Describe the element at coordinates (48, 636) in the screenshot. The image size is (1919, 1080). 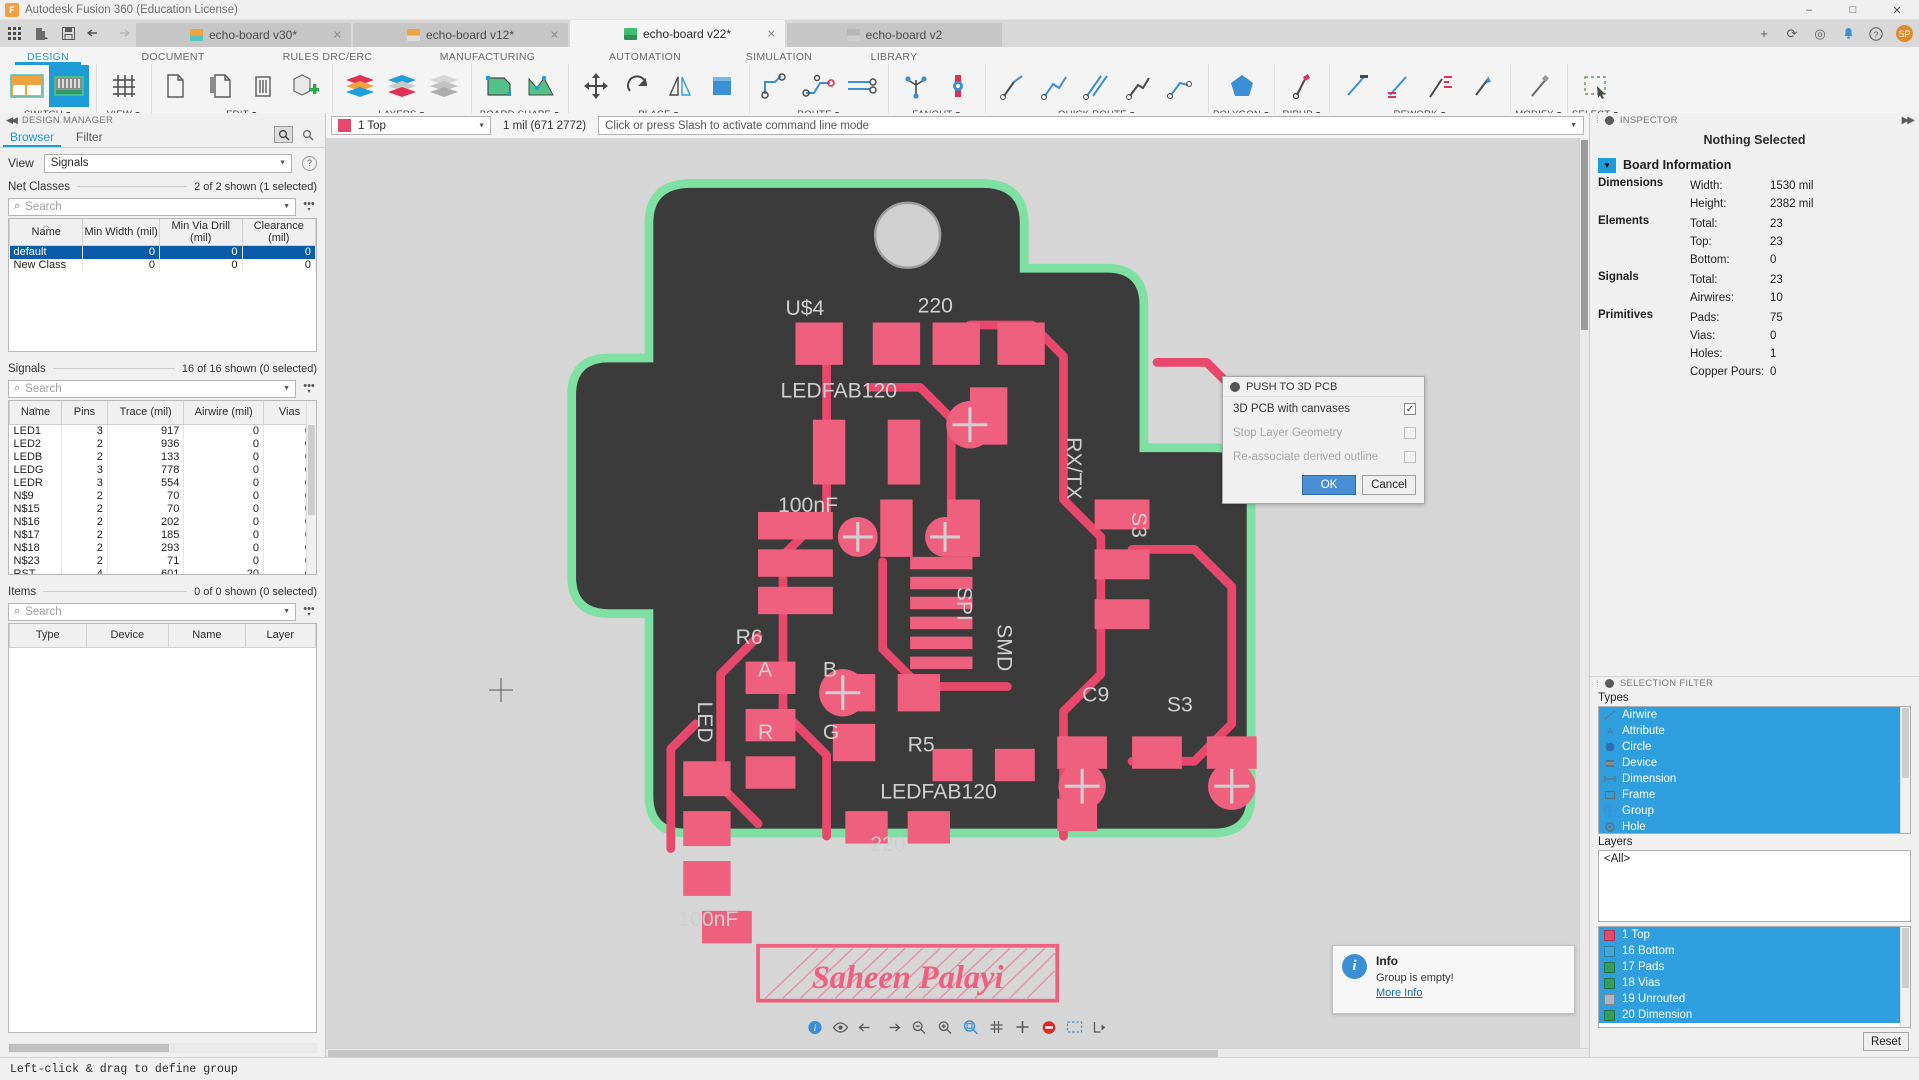
I see `col-type: ︿ Type` at that location.